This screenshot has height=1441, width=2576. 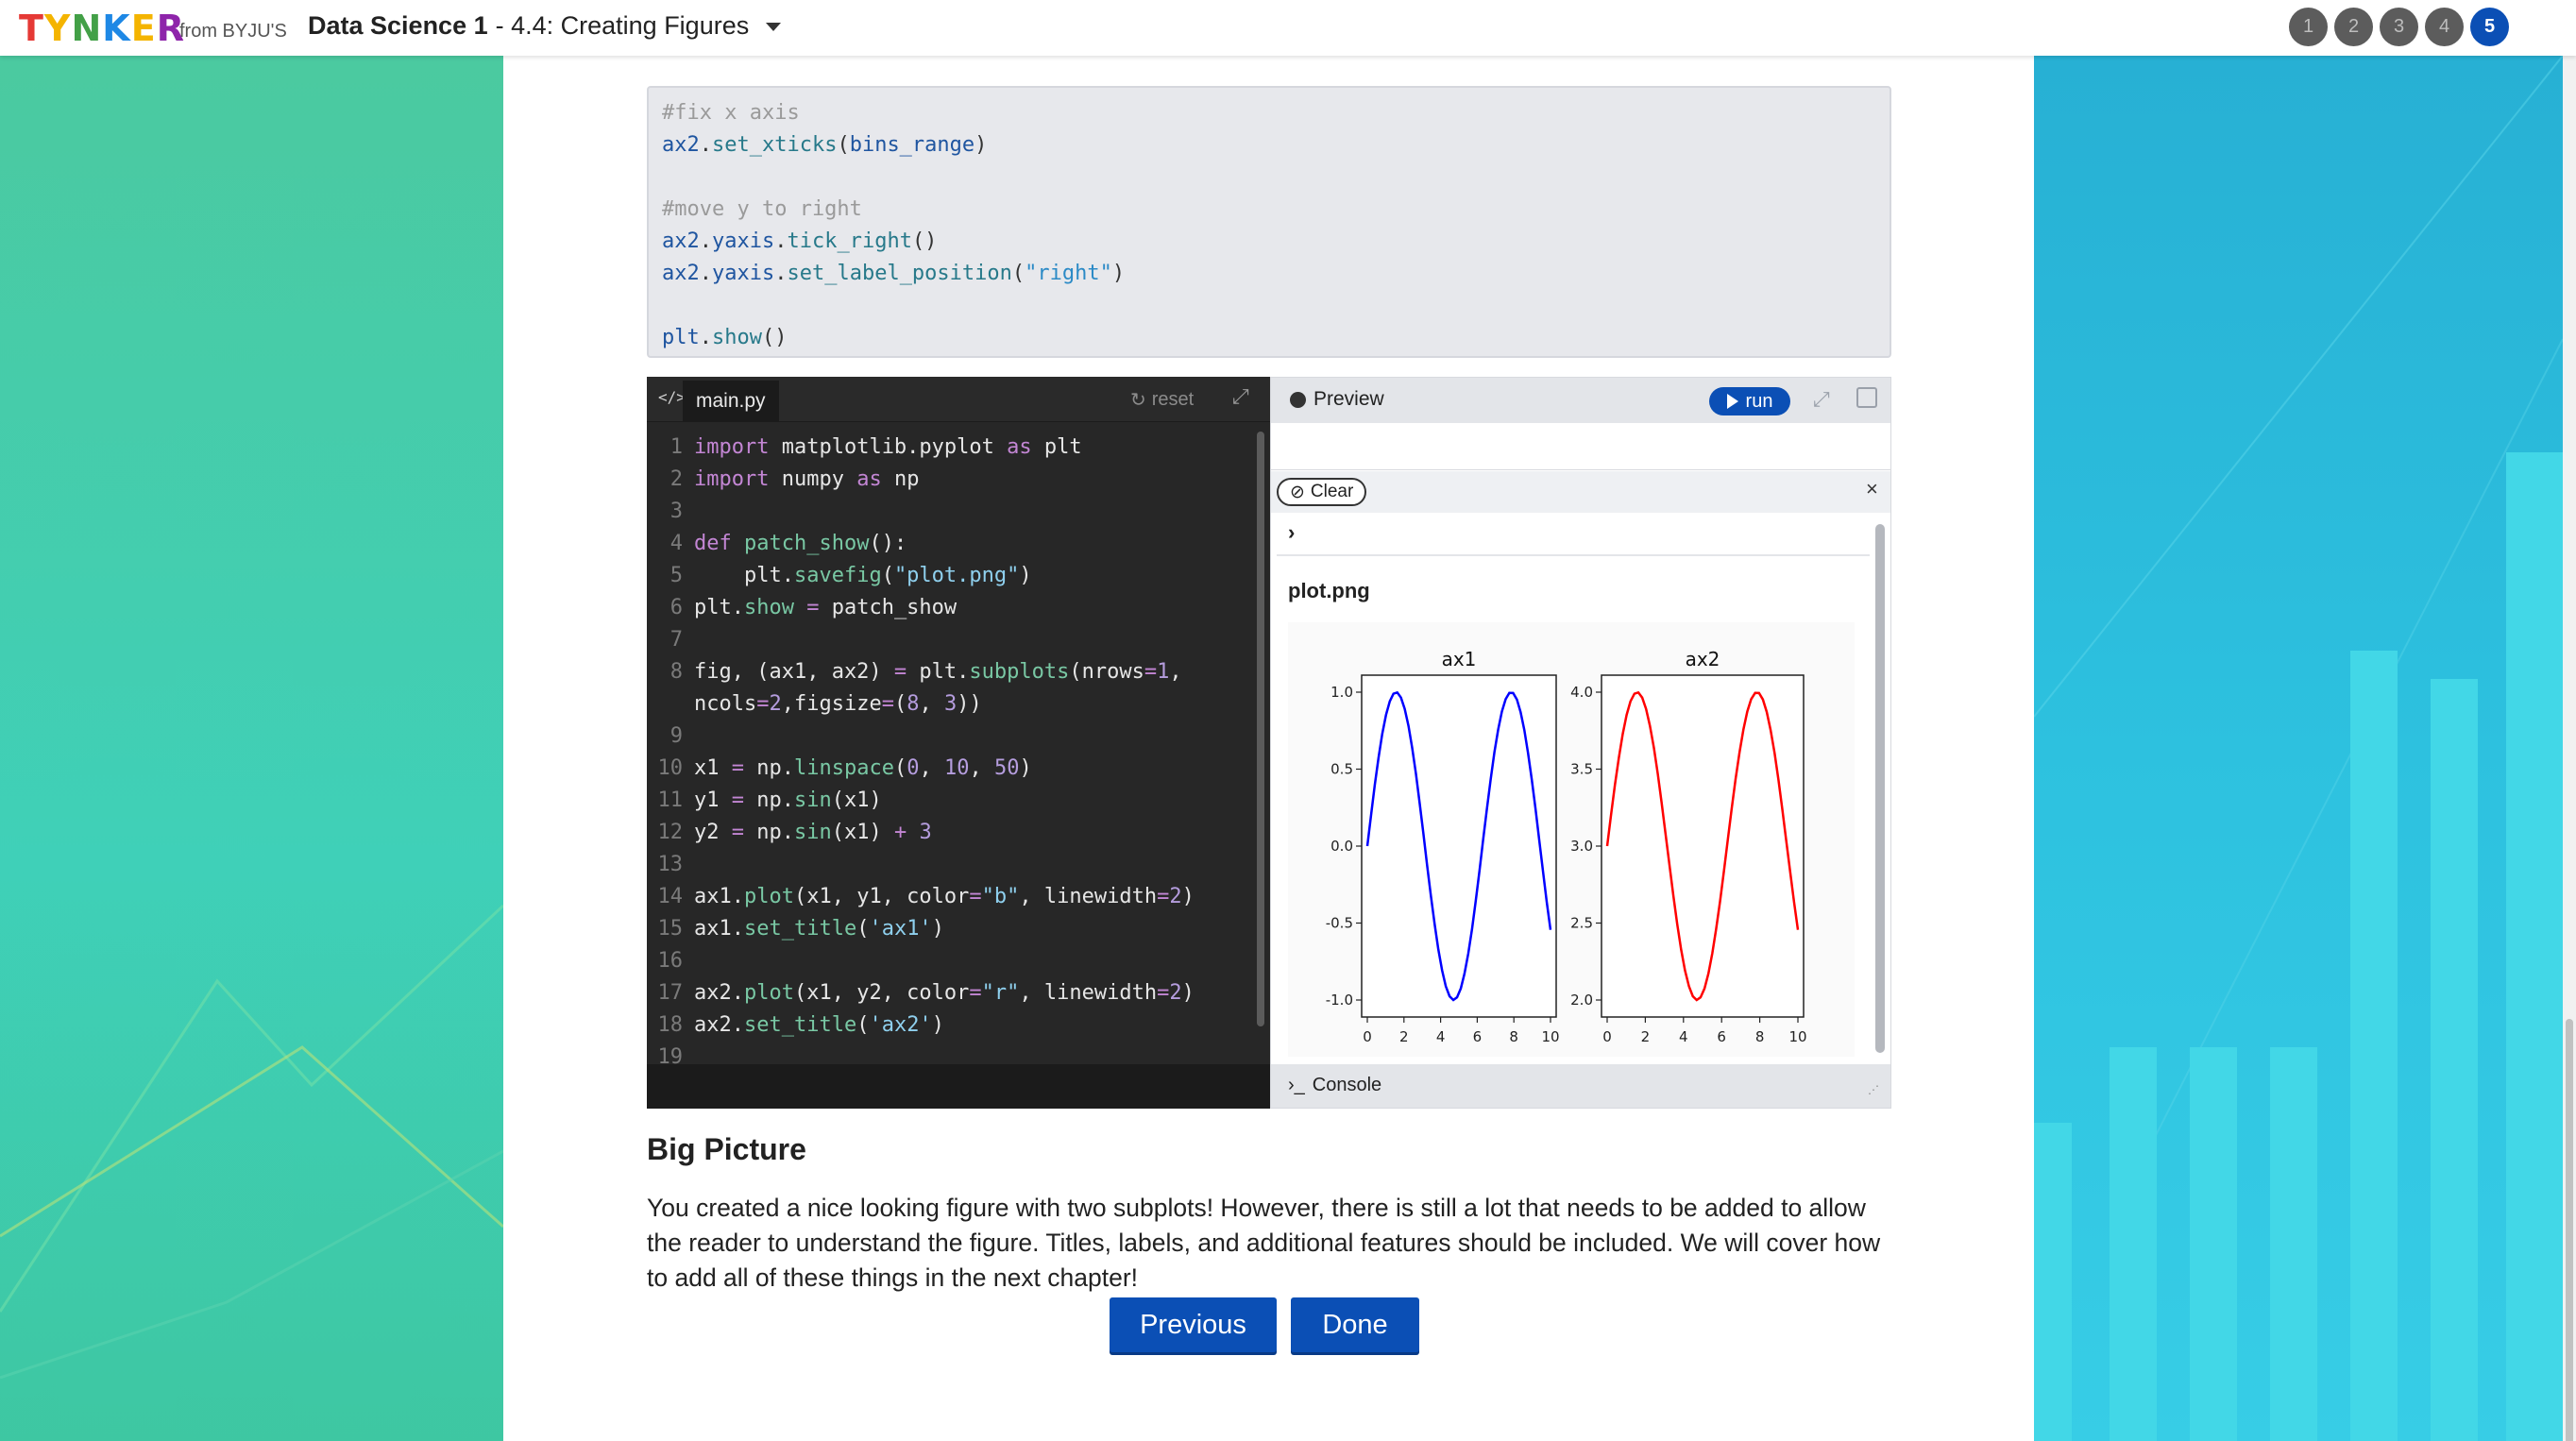 What do you see at coordinates (2569, 749) in the screenshot?
I see `page-scrollbar` at bounding box center [2569, 749].